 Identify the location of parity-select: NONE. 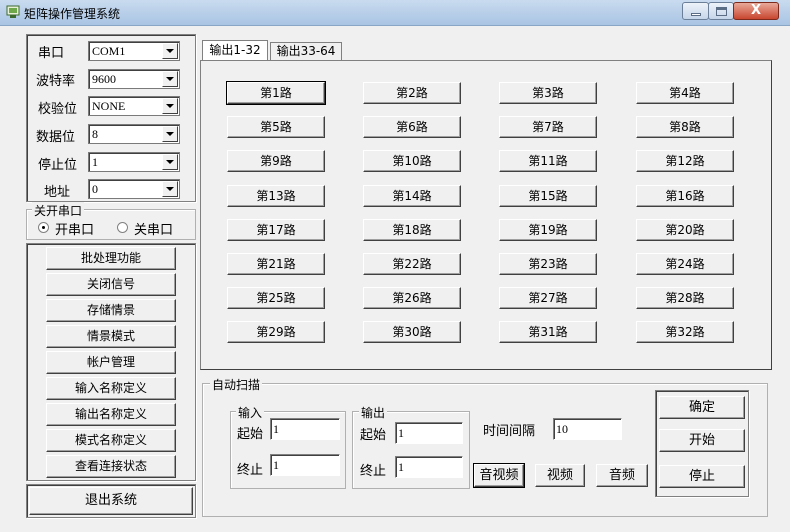
(134, 106).